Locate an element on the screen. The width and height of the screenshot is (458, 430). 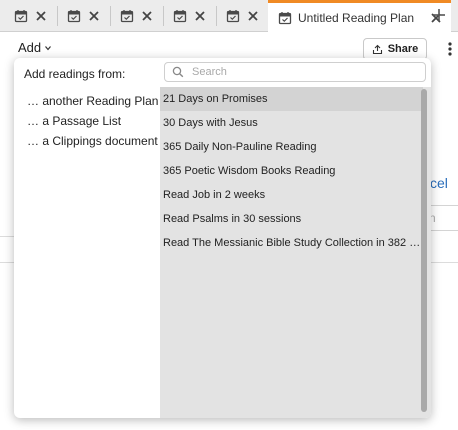
scrollbar is located at coordinates (424, 250).